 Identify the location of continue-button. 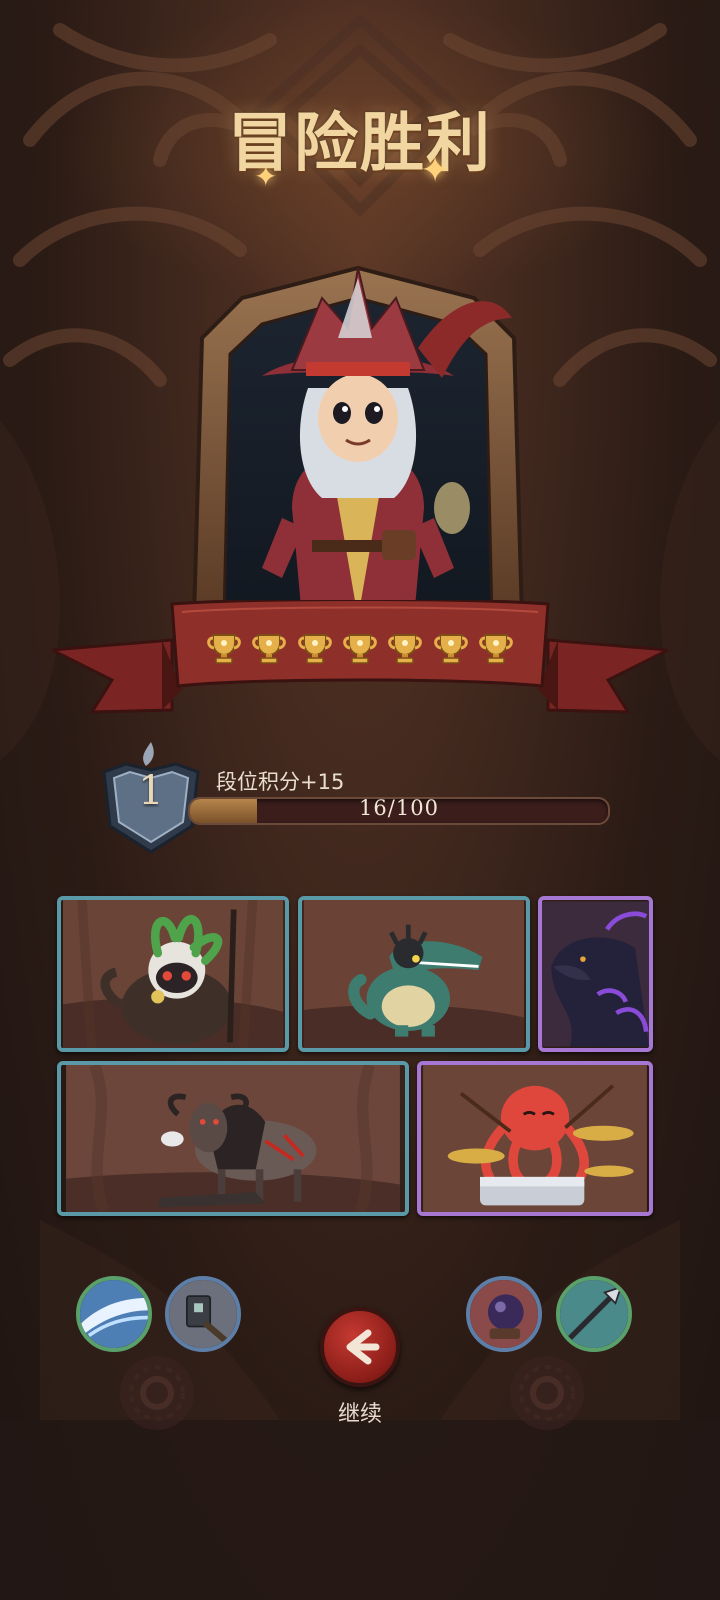
(360, 1347).